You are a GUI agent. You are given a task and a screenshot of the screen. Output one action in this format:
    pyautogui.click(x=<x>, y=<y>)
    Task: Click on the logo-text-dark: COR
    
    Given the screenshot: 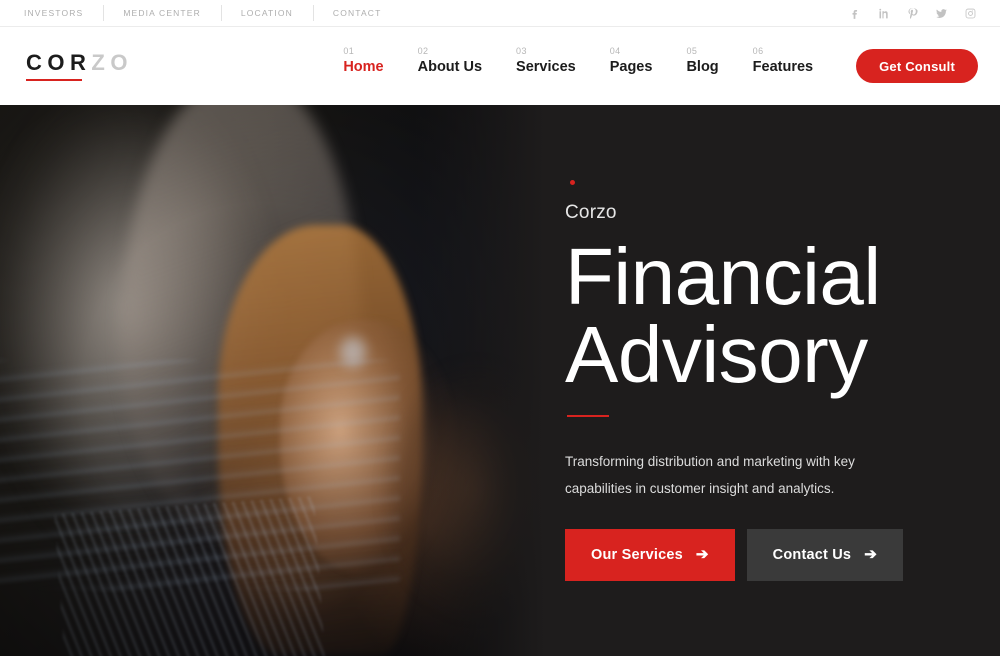 What is the action you would take?
    pyautogui.click(x=59, y=62)
    